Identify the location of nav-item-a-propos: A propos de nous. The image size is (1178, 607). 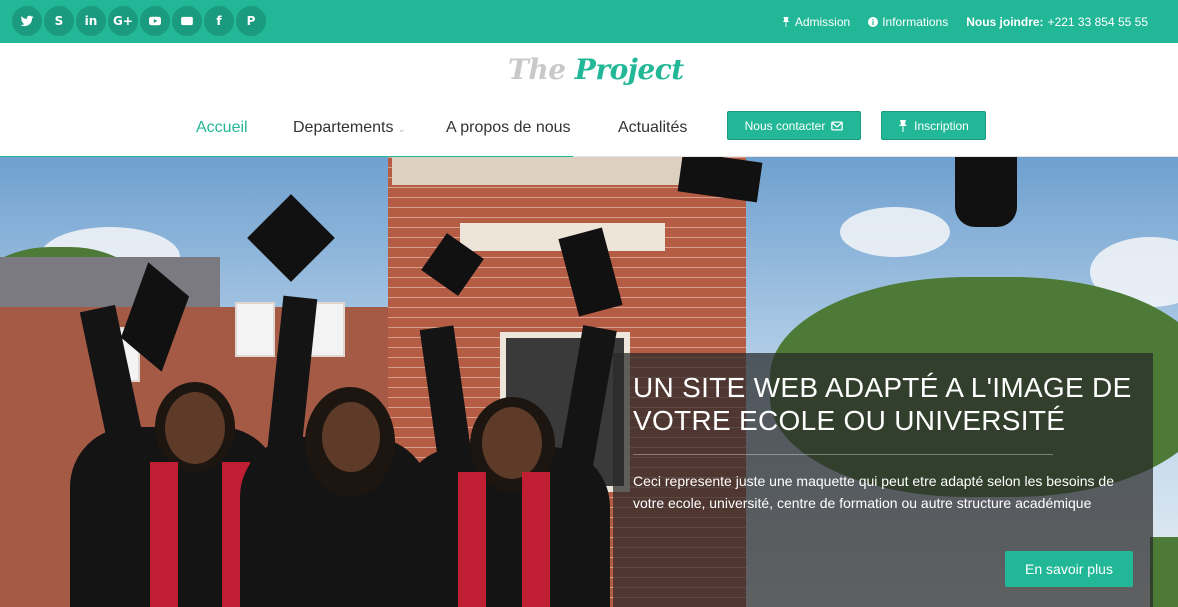
(508, 128).